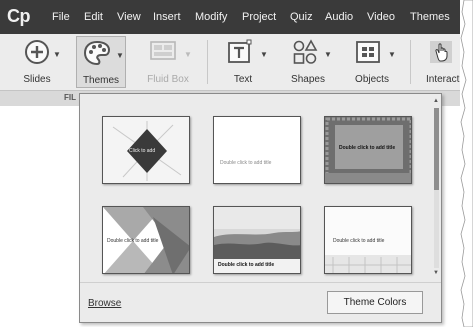 This screenshot has width=473, height=327. I want to click on themes-button: ▼ Themes, so click(101, 62).